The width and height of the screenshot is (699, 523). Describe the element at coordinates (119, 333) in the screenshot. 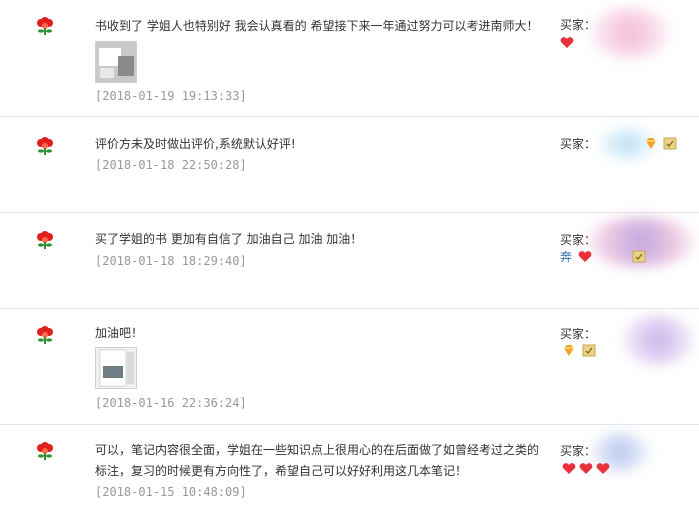

I see `review-comment: 加油吧！` at that location.